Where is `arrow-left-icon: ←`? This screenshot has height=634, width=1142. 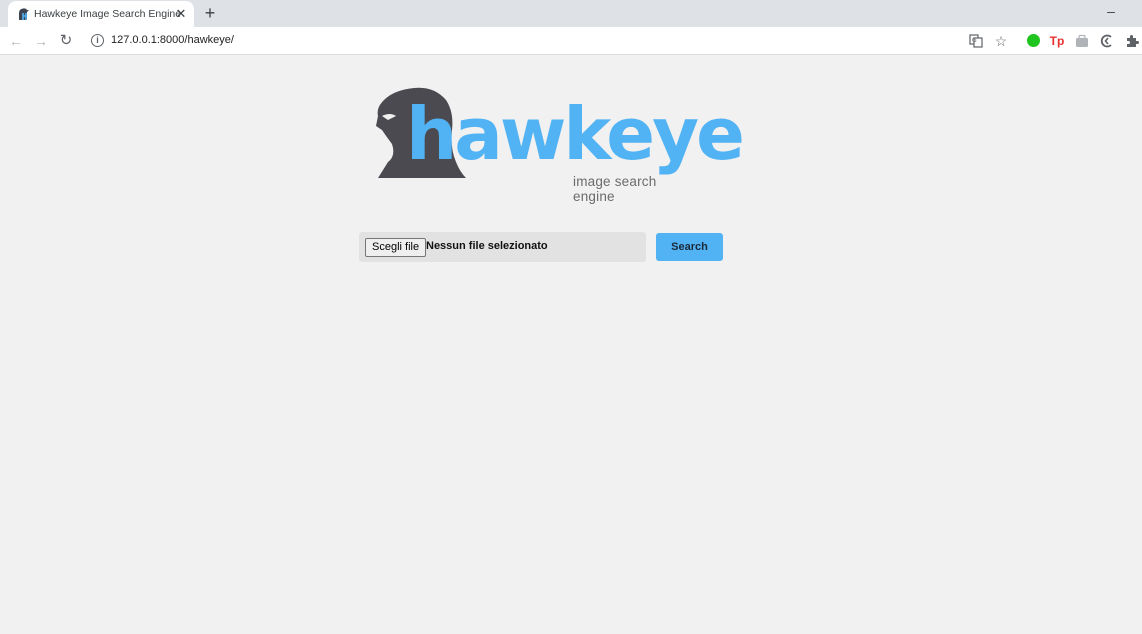
arrow-left-icon: ← is located at coordinates (16, 41).